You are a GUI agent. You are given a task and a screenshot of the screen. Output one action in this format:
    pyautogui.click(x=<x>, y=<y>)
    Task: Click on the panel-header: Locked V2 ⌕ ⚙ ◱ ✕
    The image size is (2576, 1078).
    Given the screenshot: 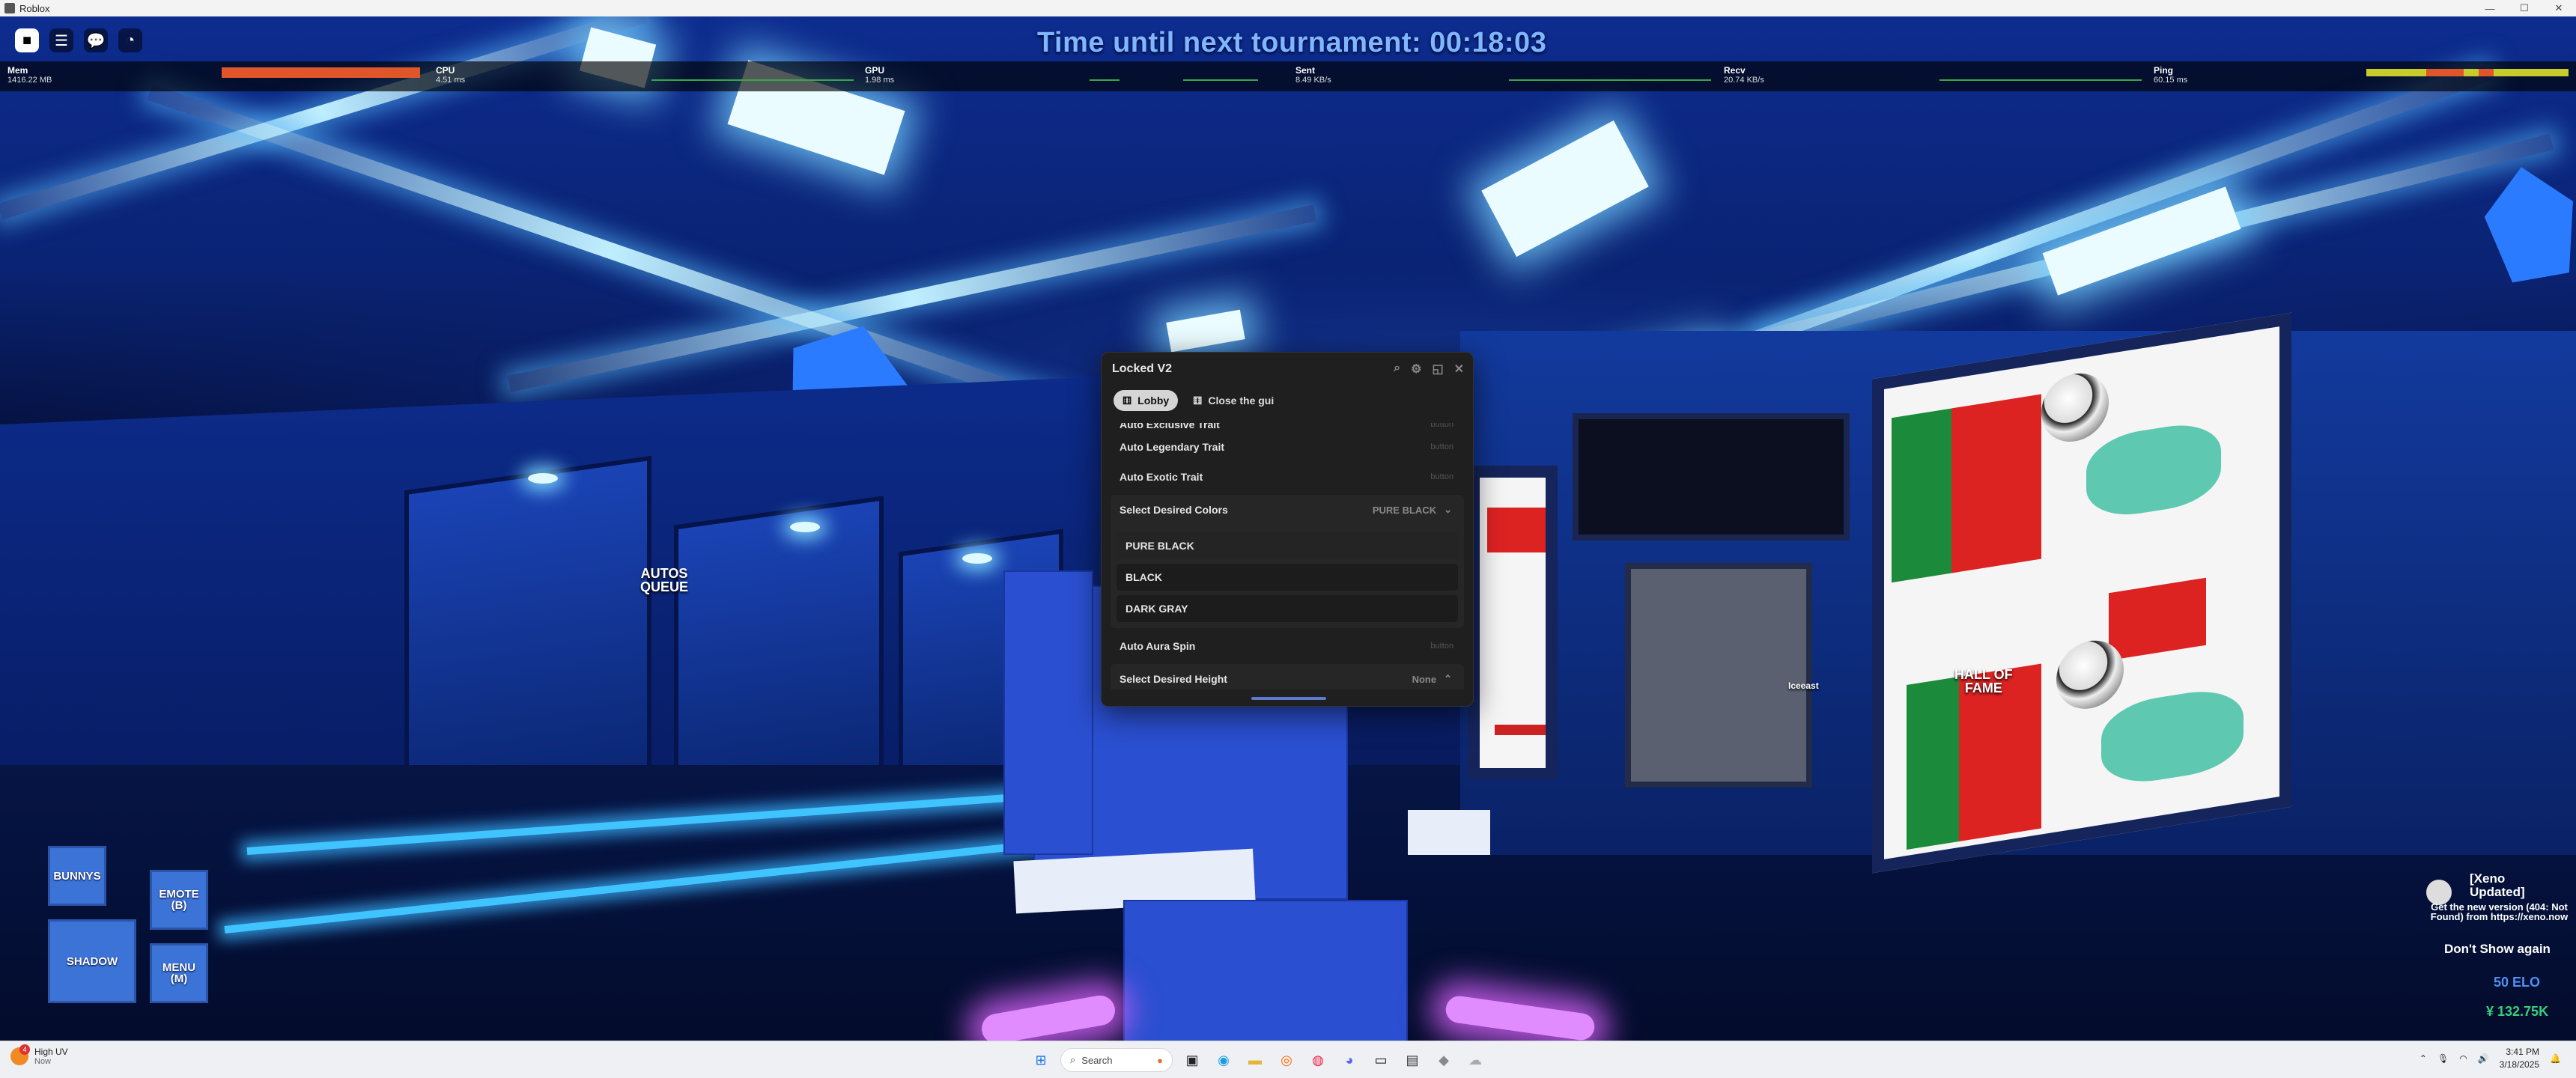 What is the action you would take?
    pyautogui.click(x=1287, y=369)
    